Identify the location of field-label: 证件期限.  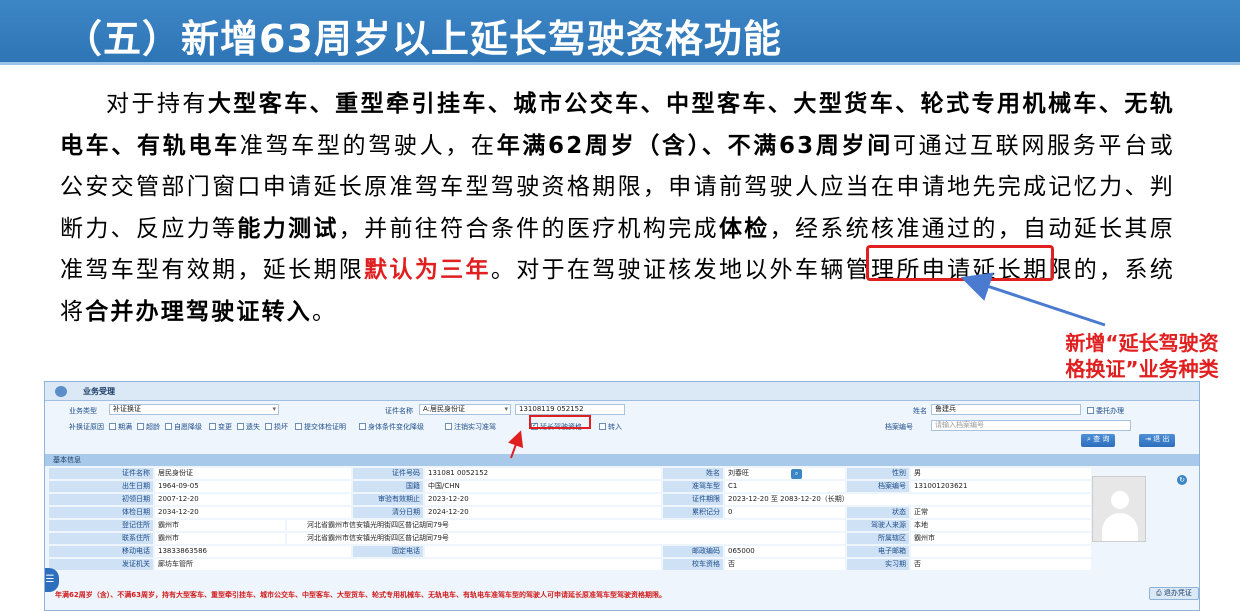
(693, 499).